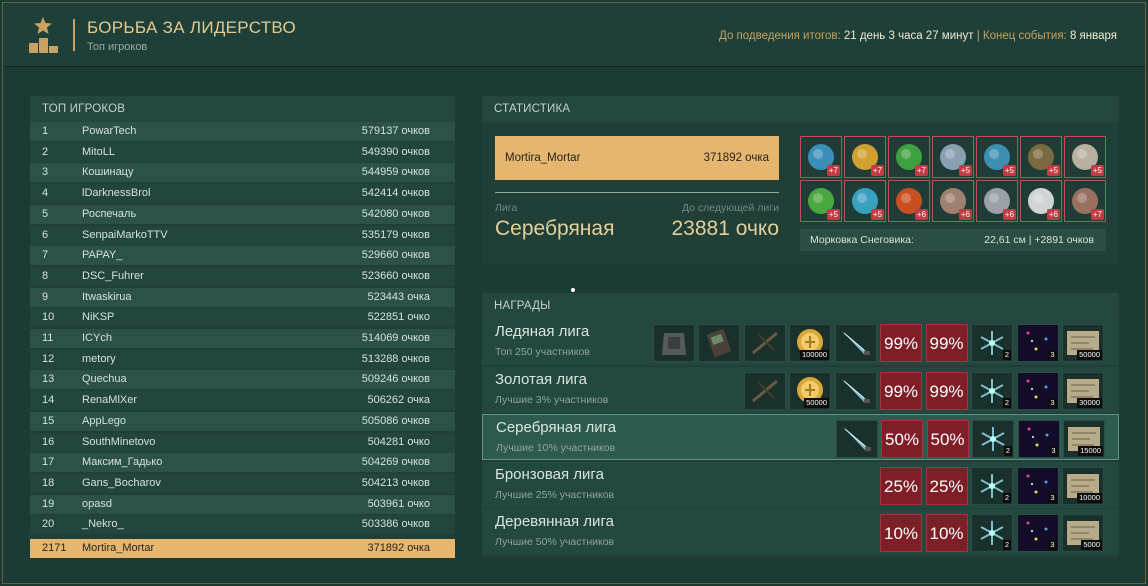  Describe the element at coordinates (242, 173) in the screenshot. I see `leaderboard-row: 3 Кошинацу 544959 очков` at that location.